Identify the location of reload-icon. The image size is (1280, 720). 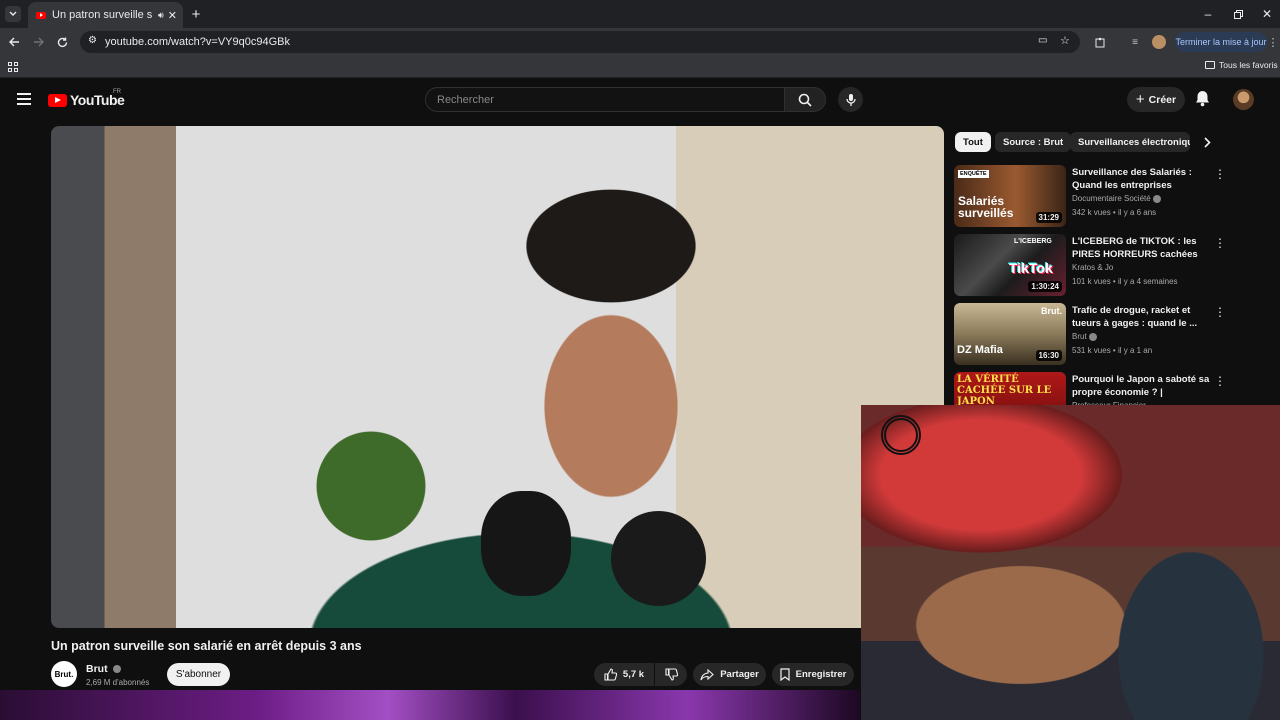
(62, 42).